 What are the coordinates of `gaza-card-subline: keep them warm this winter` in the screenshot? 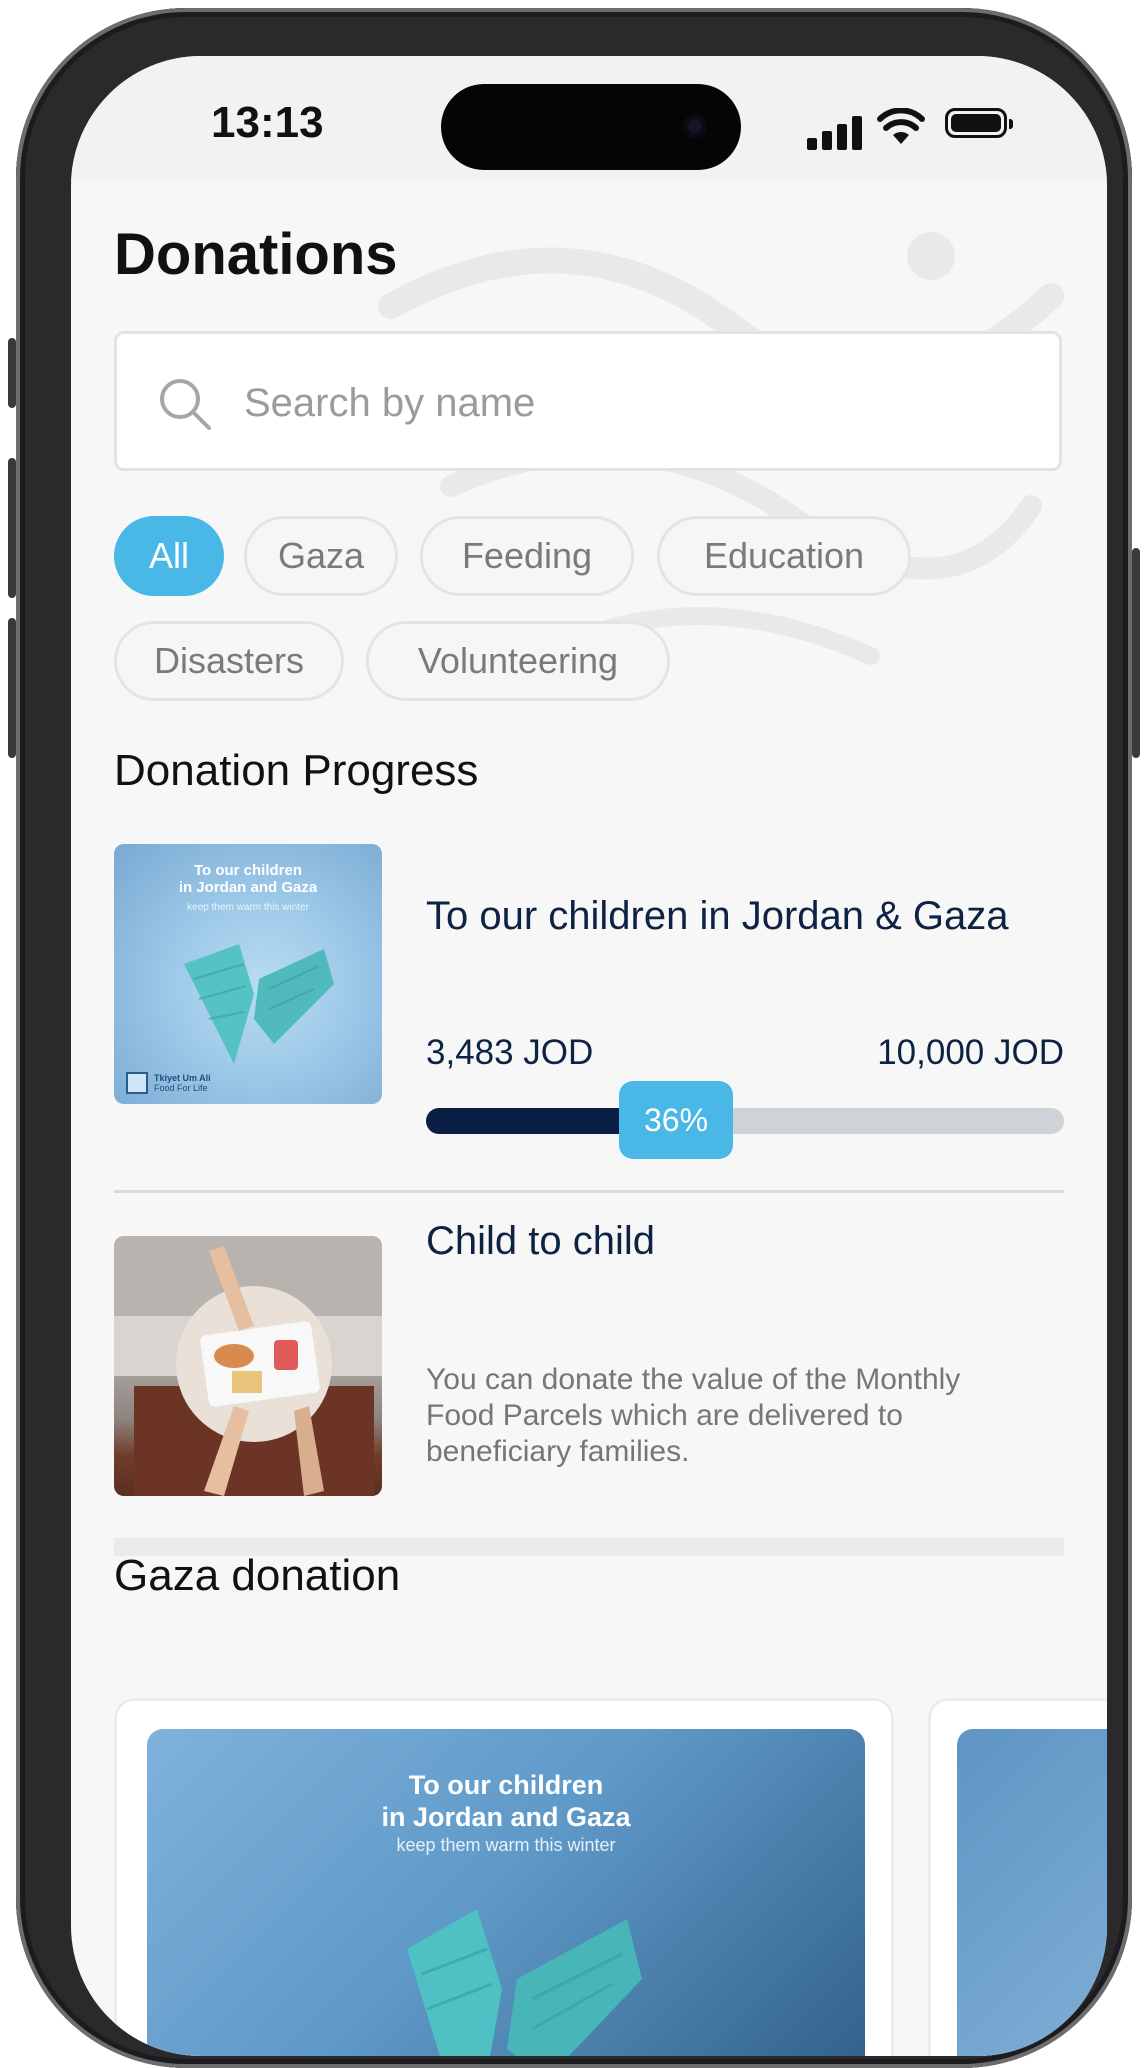 It's located at (506, 1845).